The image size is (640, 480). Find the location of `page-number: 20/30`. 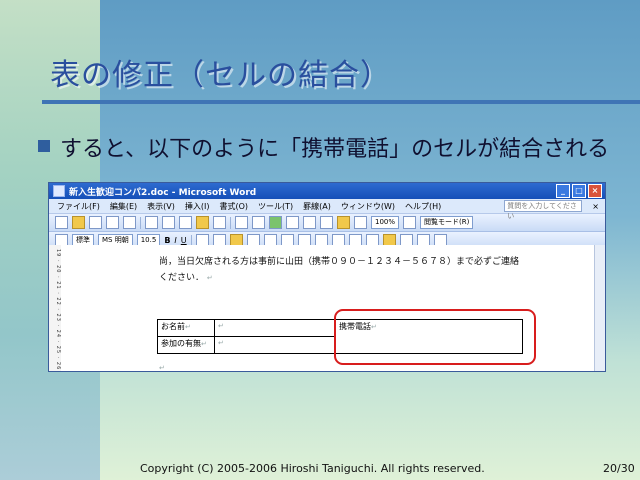

page-number: 20/30 is located at coordinates (619, 468).